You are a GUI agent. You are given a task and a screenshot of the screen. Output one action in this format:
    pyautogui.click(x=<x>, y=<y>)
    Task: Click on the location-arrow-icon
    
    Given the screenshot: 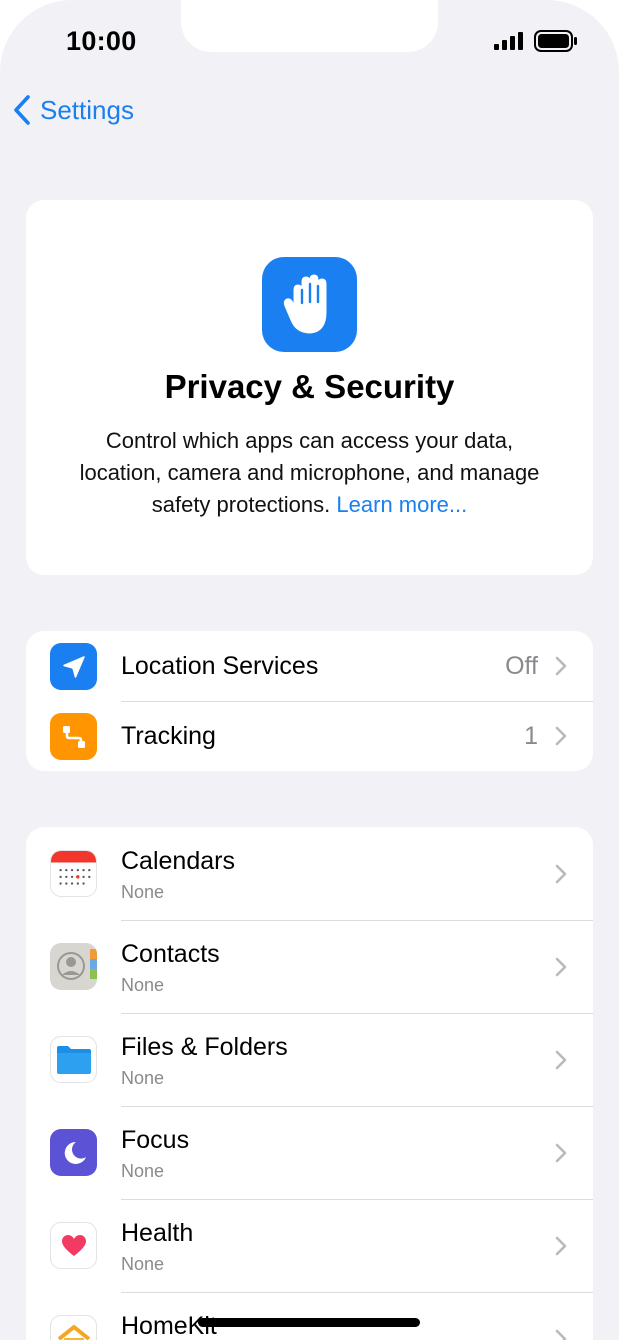 What is the action you would take?
    pyautogui.click(x=73, y=666)
    